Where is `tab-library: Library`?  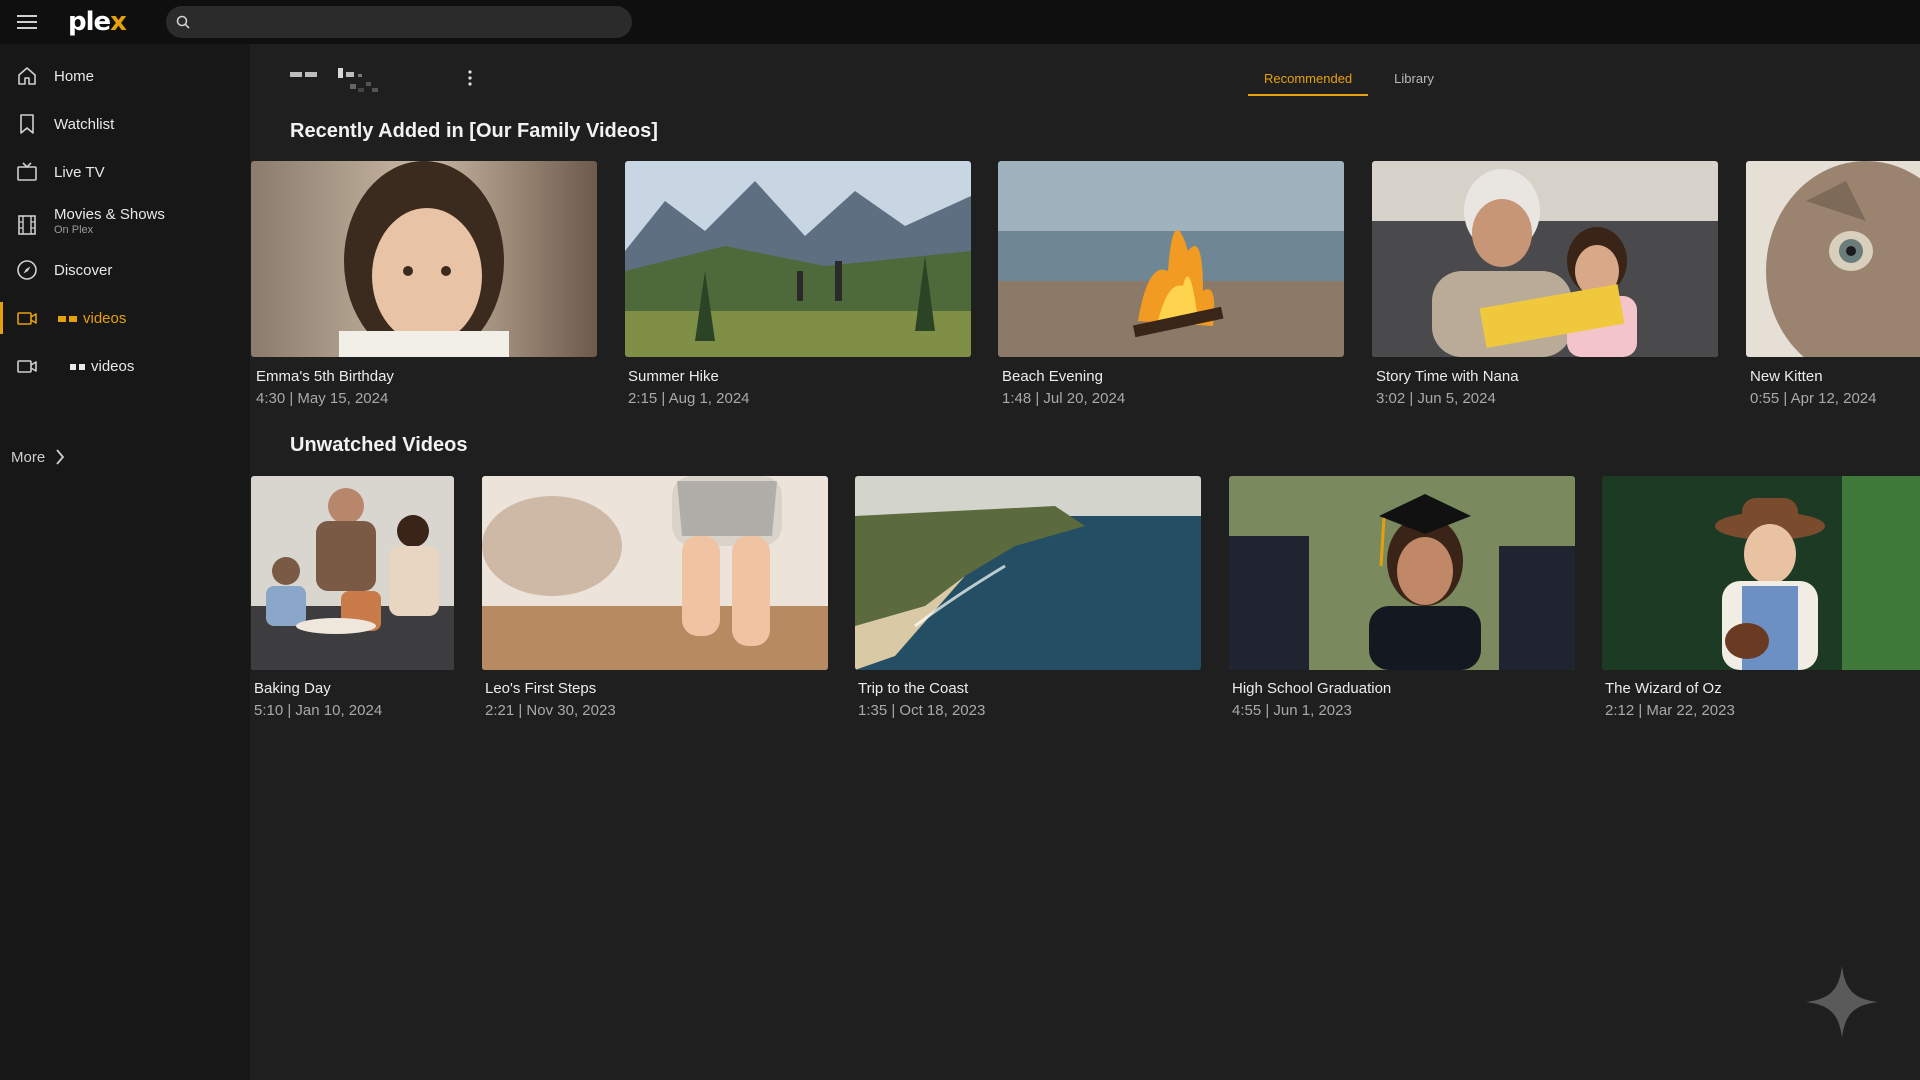 tab-library: Library is located at coordinates (1414, 78).